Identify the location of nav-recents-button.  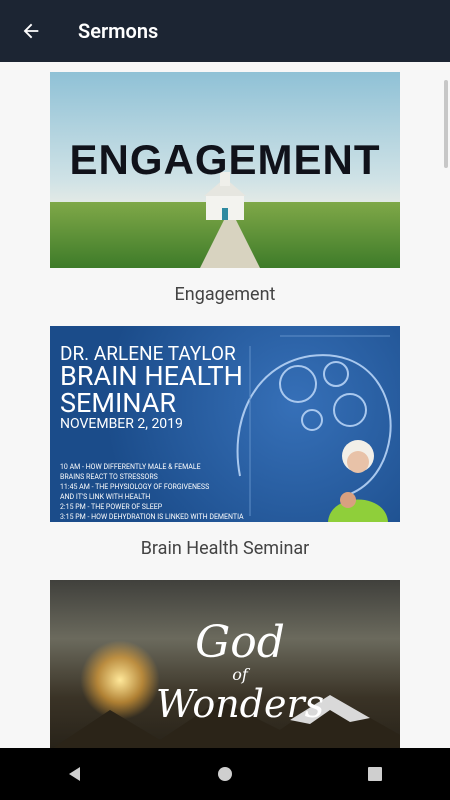
(375, 774).